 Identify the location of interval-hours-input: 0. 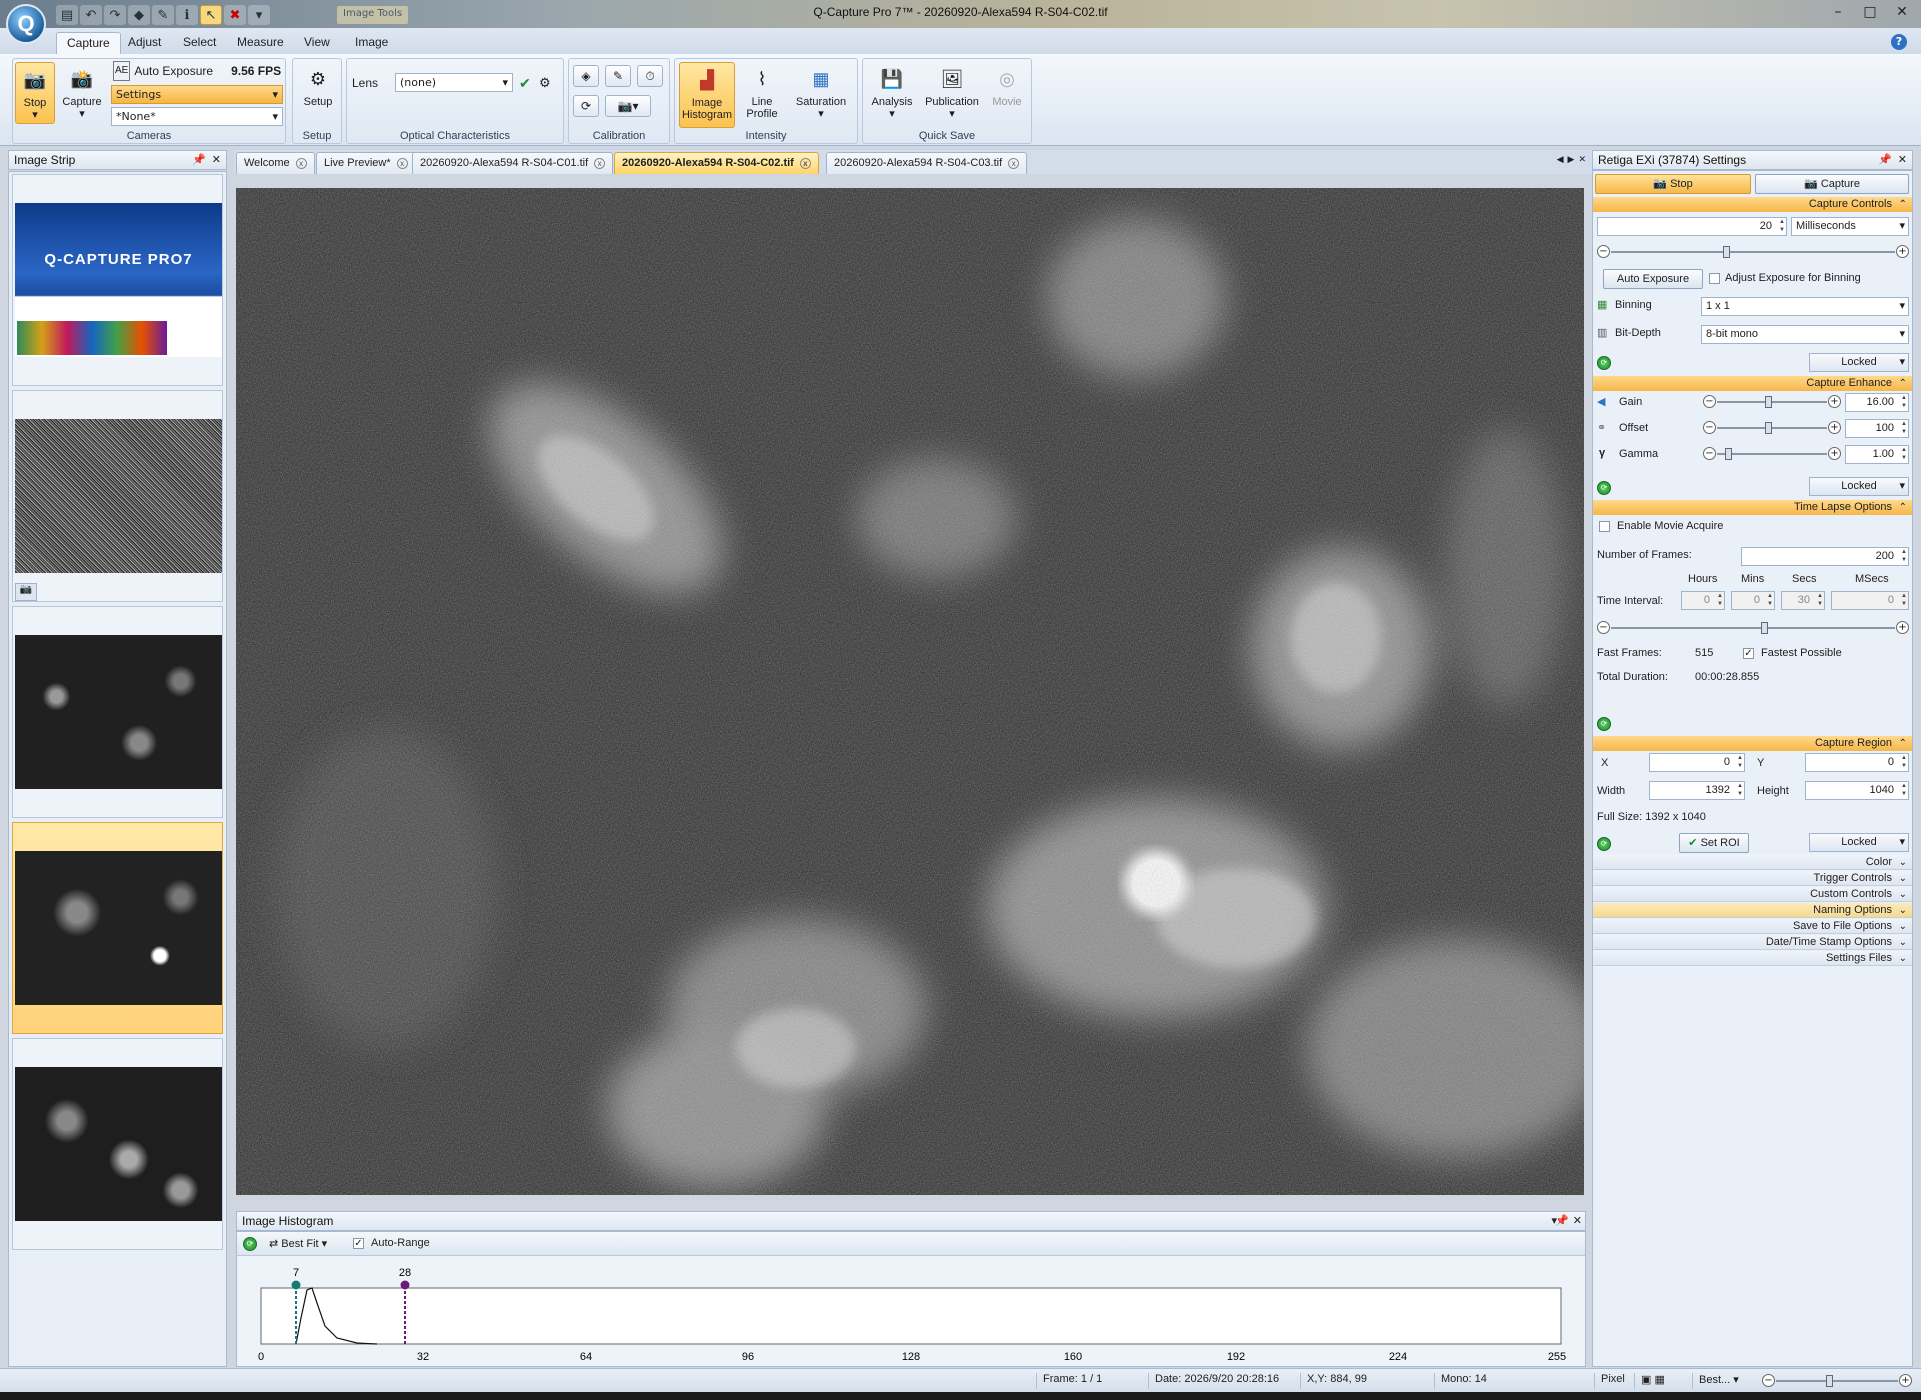
(1703, 600).